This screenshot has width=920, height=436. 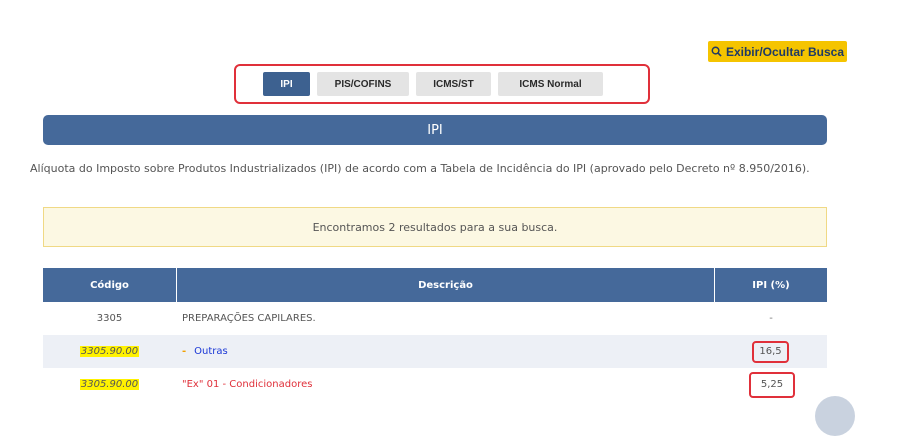 I want to click on row-ipi: 5,25, so click(x=772, y=384).